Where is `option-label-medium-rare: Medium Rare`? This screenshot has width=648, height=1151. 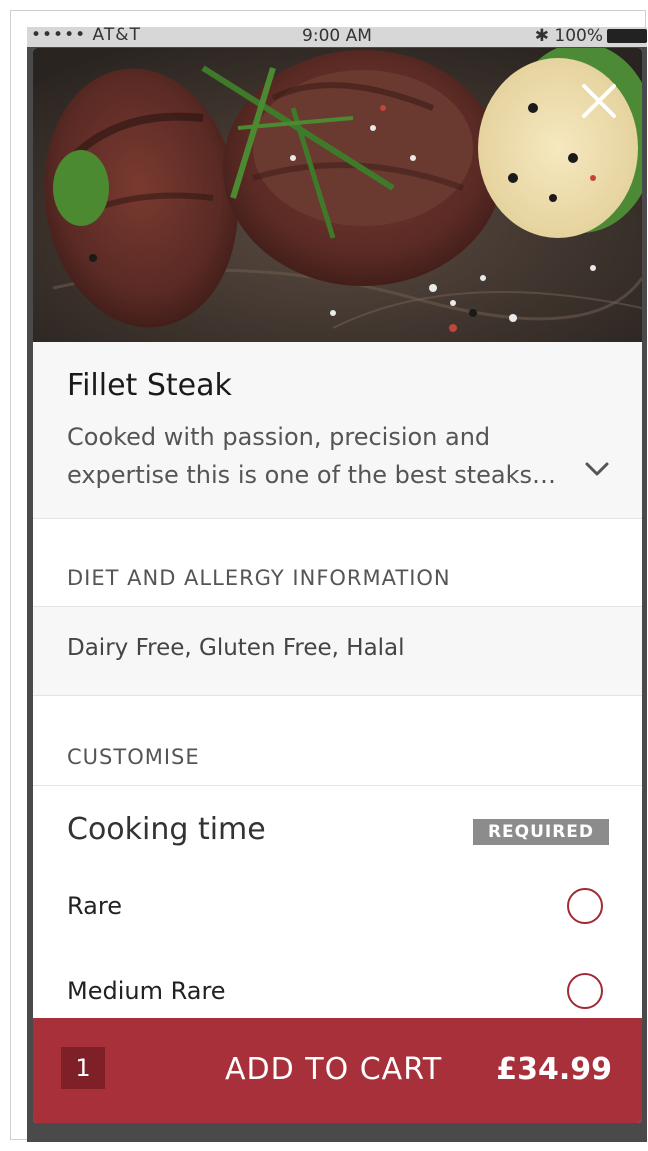
option-label-medium-rare: Medium Rare is located at coordinates (146, 991).